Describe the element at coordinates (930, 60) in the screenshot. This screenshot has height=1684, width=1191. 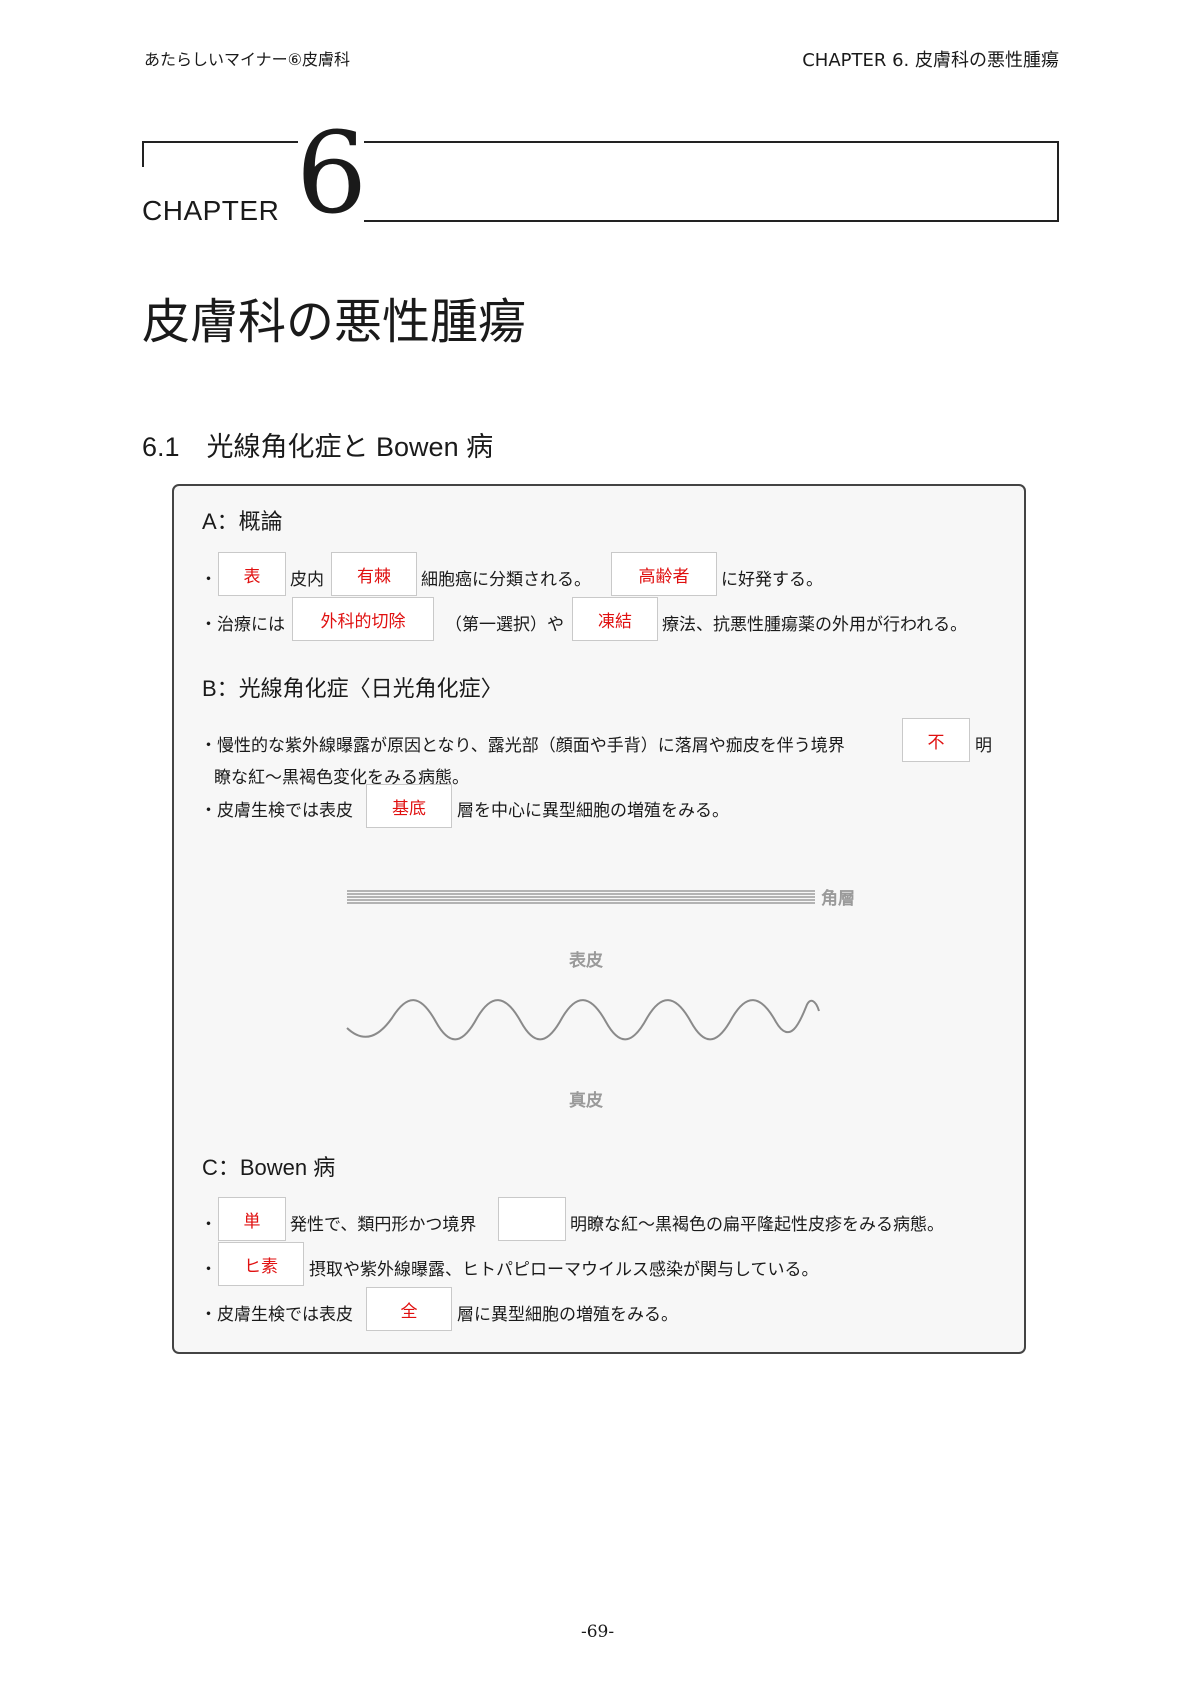
I see `running-header-right: CHAPTER 6. 皮膚科の悪性腫瘍` at that location.